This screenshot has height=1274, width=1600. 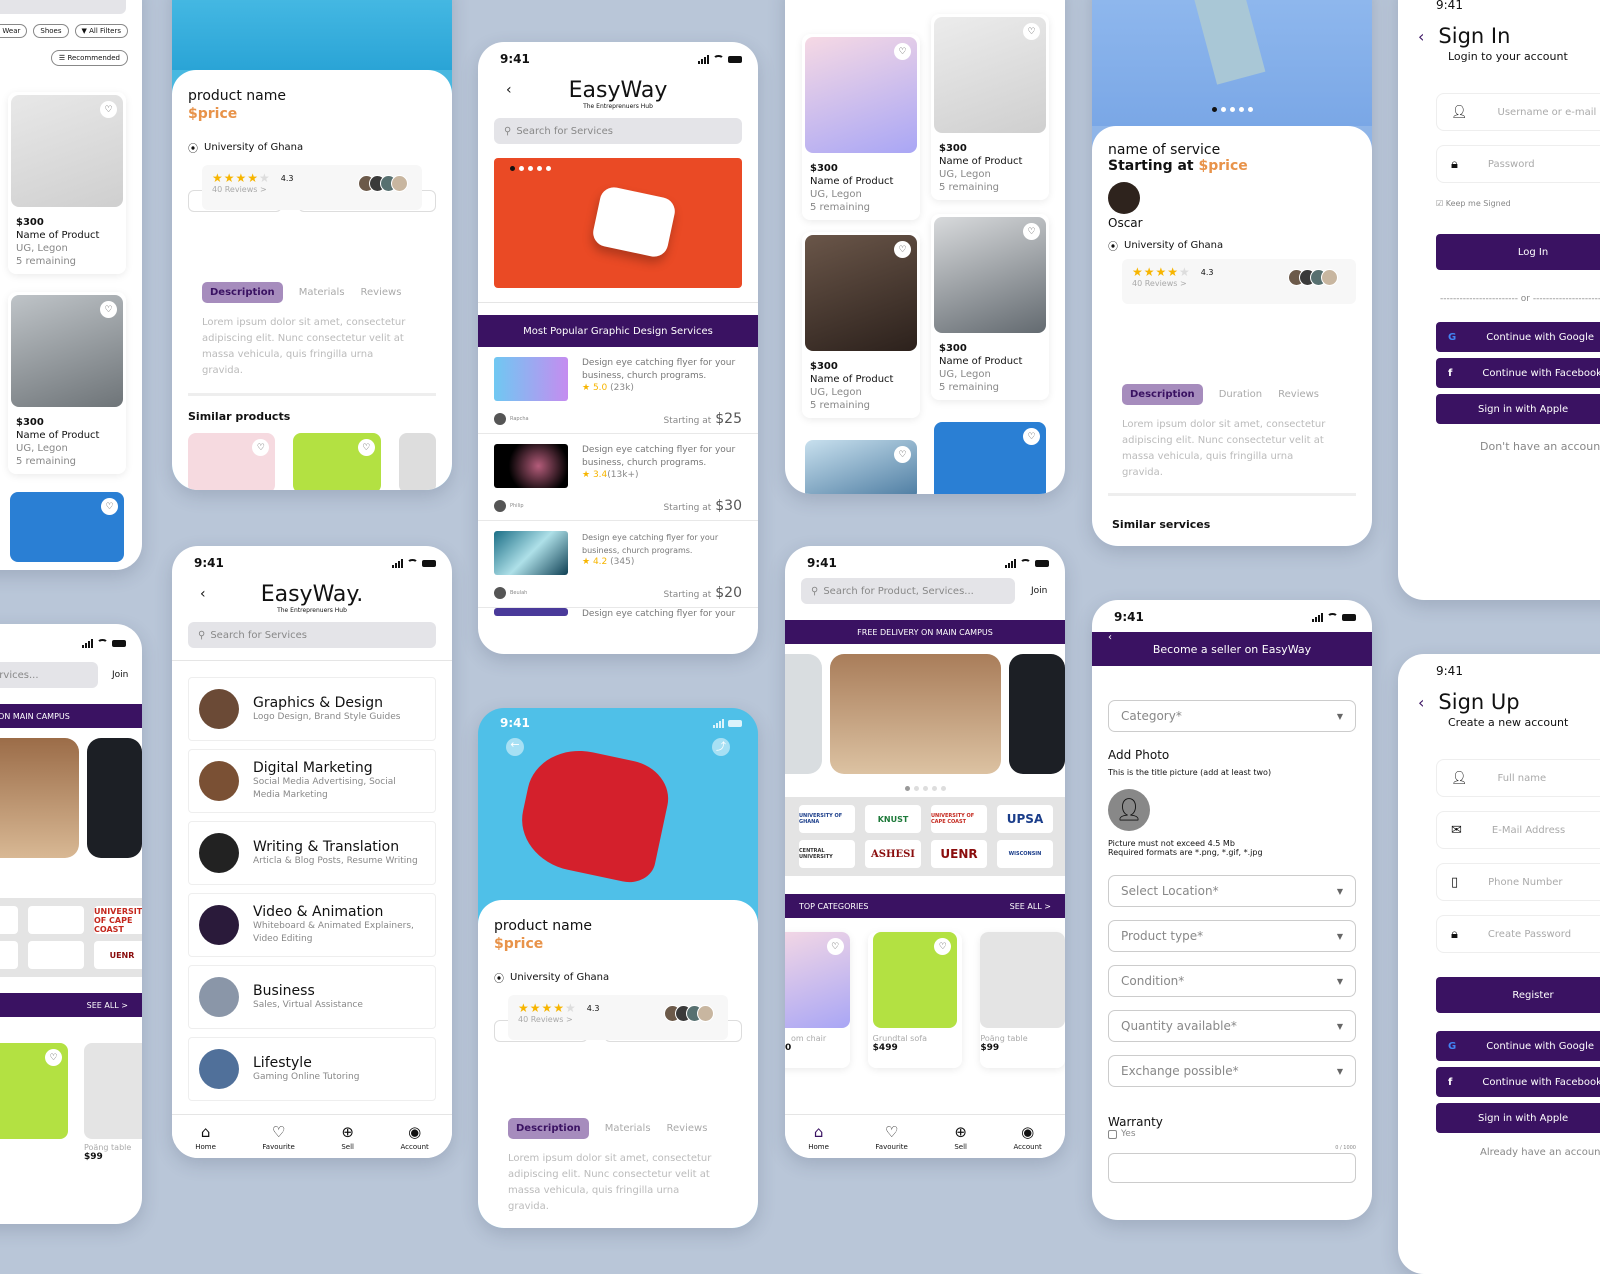 What do you see at coordinates (417, 461) in the screenshot?
I see `similar-product-card` at bounding box center [417, 461].